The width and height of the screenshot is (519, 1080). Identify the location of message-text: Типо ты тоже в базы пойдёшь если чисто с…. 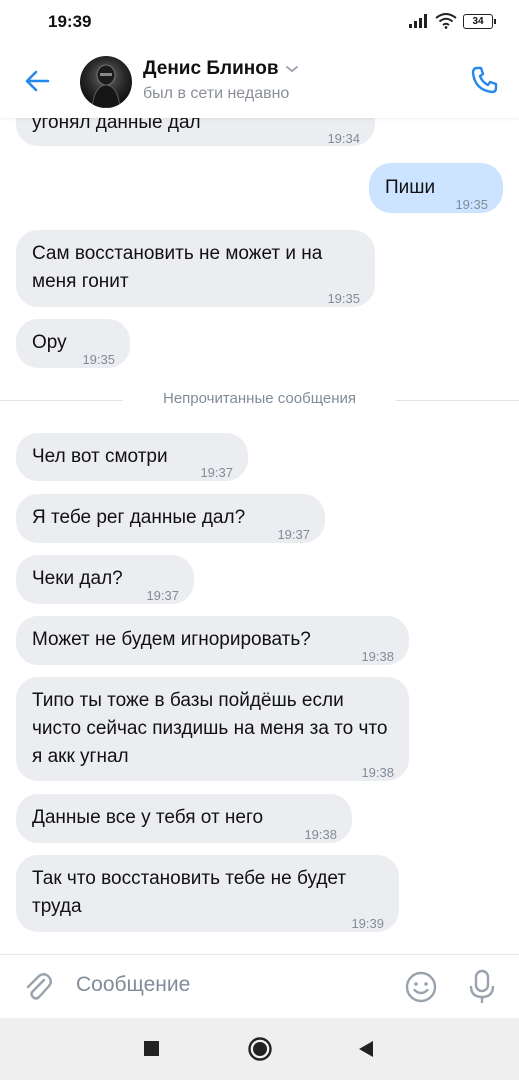
(210, 728).